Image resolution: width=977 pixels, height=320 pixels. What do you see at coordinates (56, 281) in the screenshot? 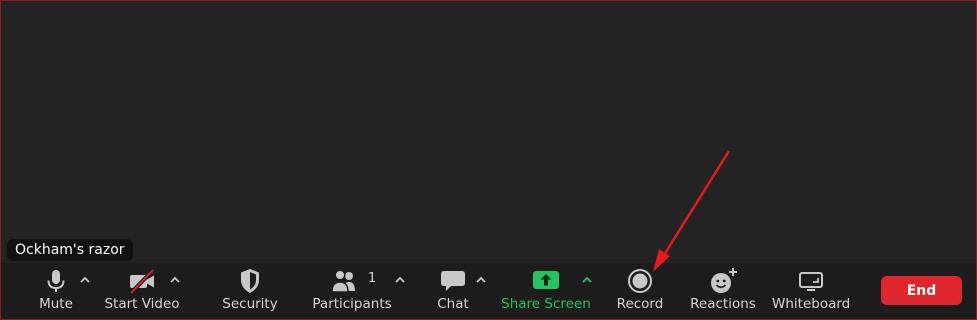
I see `microphone-icon` at bounding box center [56, 281].